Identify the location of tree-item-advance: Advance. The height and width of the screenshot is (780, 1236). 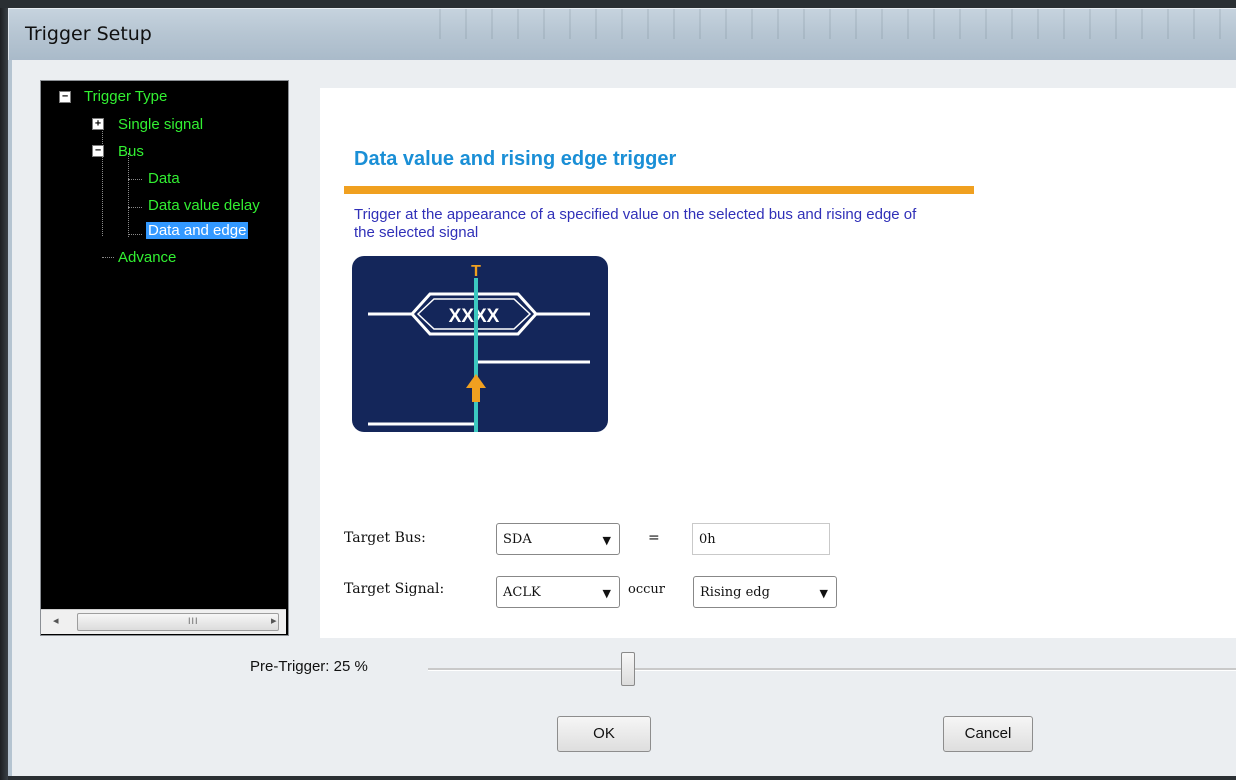
(147, 257).